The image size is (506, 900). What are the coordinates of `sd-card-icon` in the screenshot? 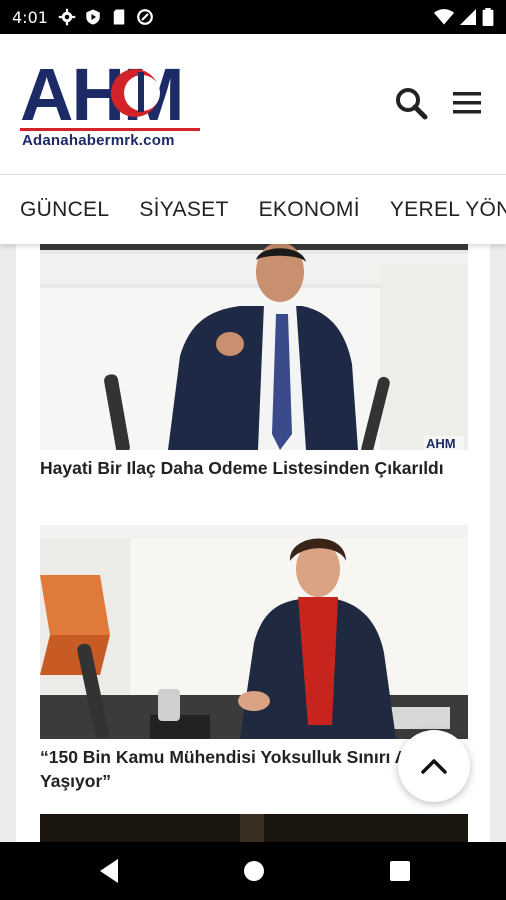 It's located at (119, 17).